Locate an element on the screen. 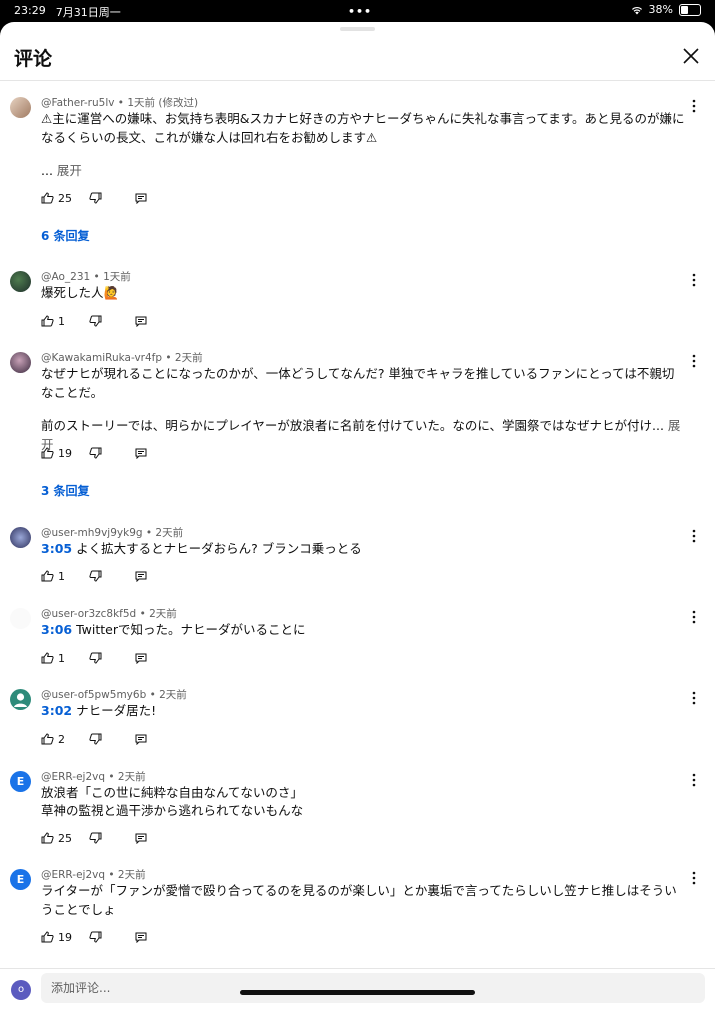  add-comment-input is located at coordinates (373, 988).